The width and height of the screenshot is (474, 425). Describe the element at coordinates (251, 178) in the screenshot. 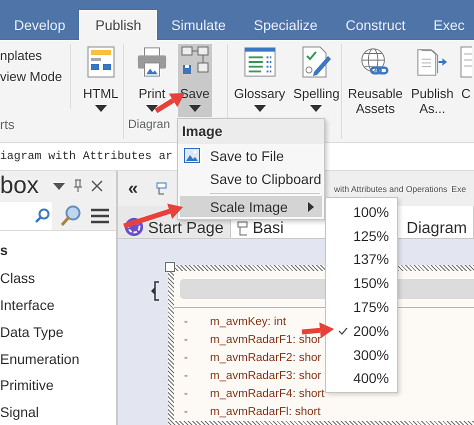

I see `menu-item: Save to Clipboard` at that location.